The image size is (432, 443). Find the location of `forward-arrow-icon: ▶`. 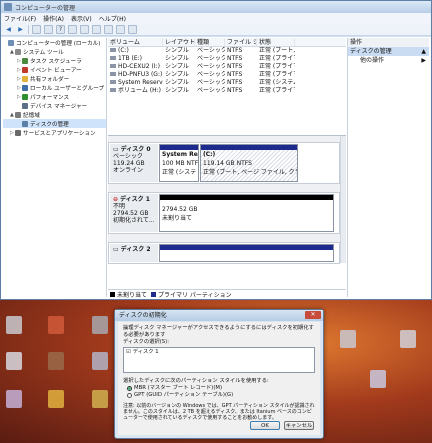

forward-arrow-icon: ▶ is located at coordinates (20, 29).